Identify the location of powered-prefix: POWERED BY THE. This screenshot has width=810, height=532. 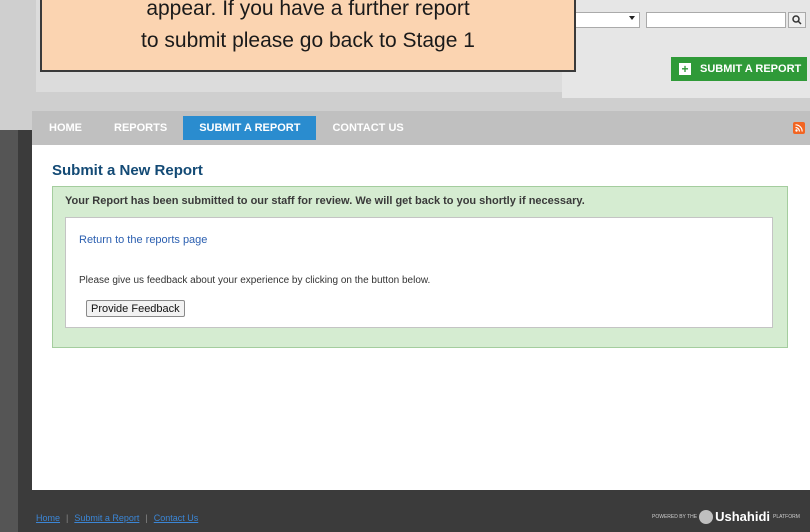
(675, 516).